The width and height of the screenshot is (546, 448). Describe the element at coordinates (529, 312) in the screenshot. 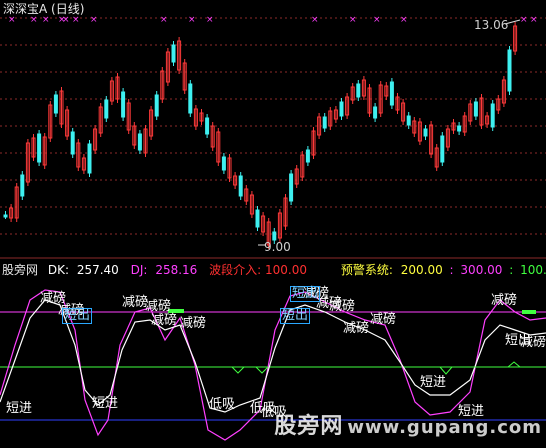

I see `signal-bar` at that location.